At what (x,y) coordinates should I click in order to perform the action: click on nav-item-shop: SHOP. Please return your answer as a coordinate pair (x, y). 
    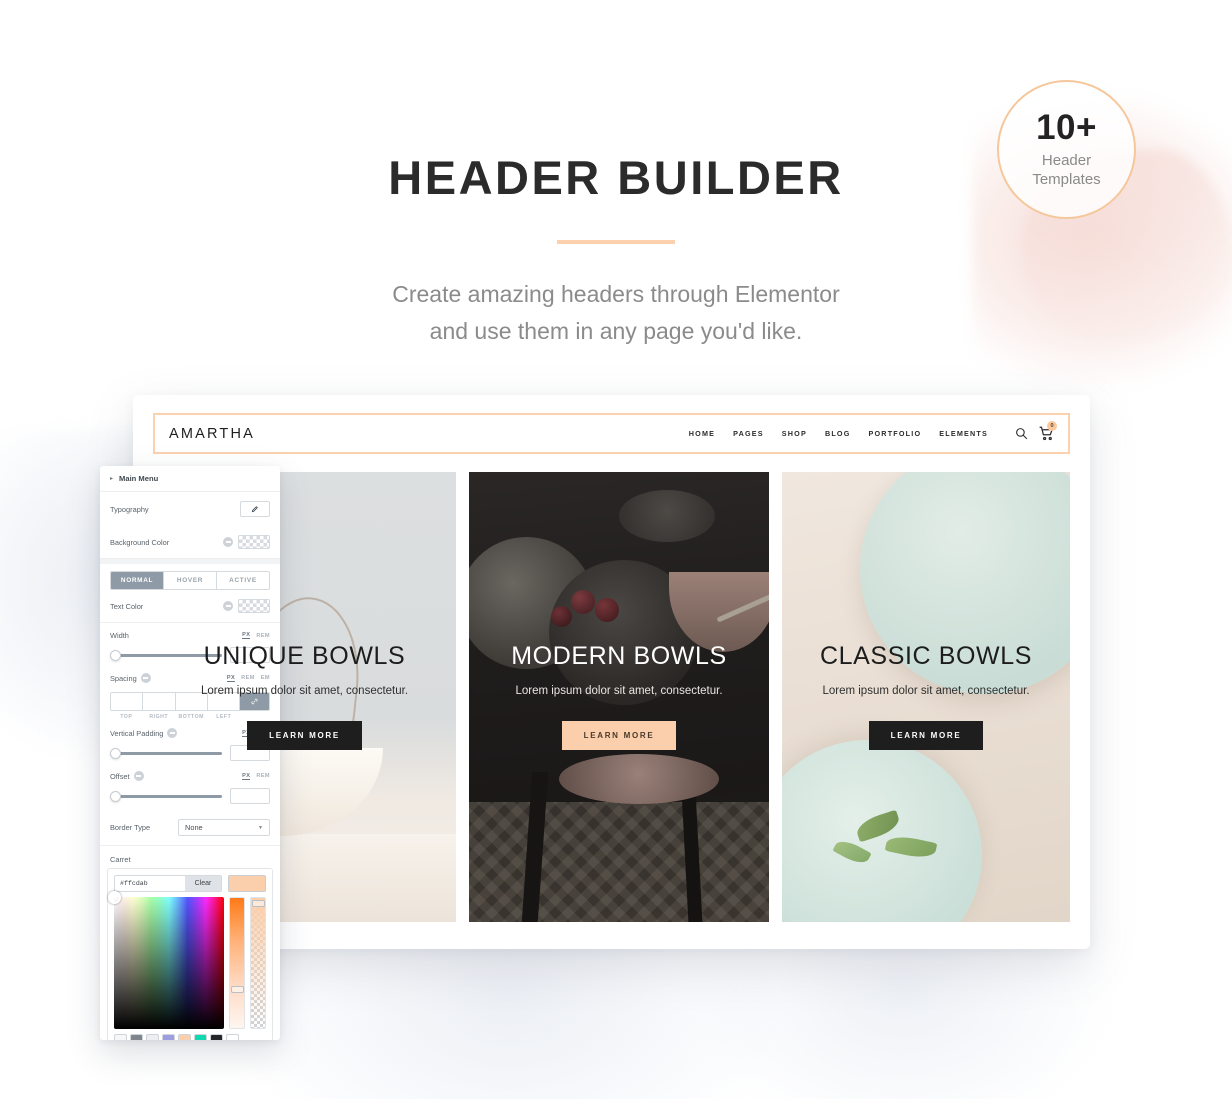
    Looking at the image, I should click on (794, 433).